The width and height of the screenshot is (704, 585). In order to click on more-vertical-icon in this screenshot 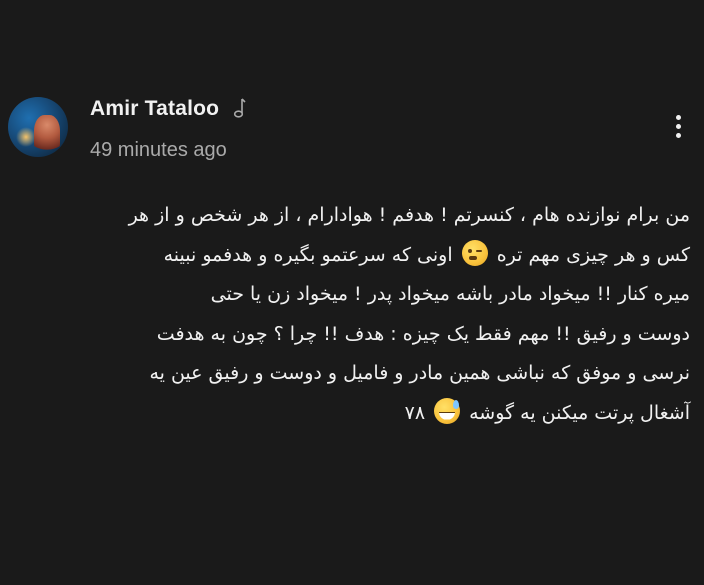, I will do `click(678, 126)`.